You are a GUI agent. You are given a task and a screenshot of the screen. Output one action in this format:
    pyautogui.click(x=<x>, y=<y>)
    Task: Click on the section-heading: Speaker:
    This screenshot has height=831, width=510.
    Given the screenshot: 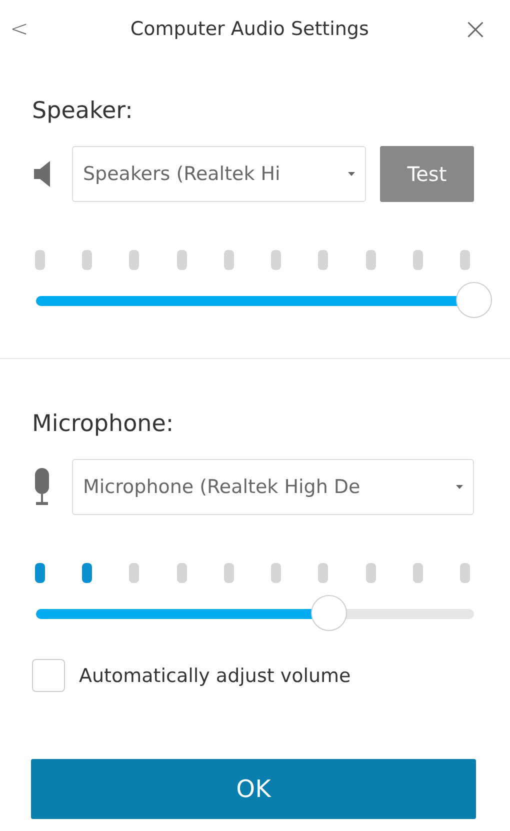 What is the action you would take?
    pyautogui.click(x=83, y=111)
    